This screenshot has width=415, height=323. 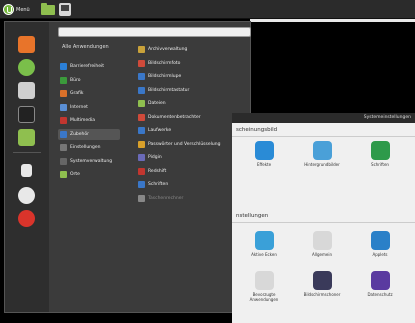 I want to click on category-label: Einstellungen, so click(x=85, y=147).